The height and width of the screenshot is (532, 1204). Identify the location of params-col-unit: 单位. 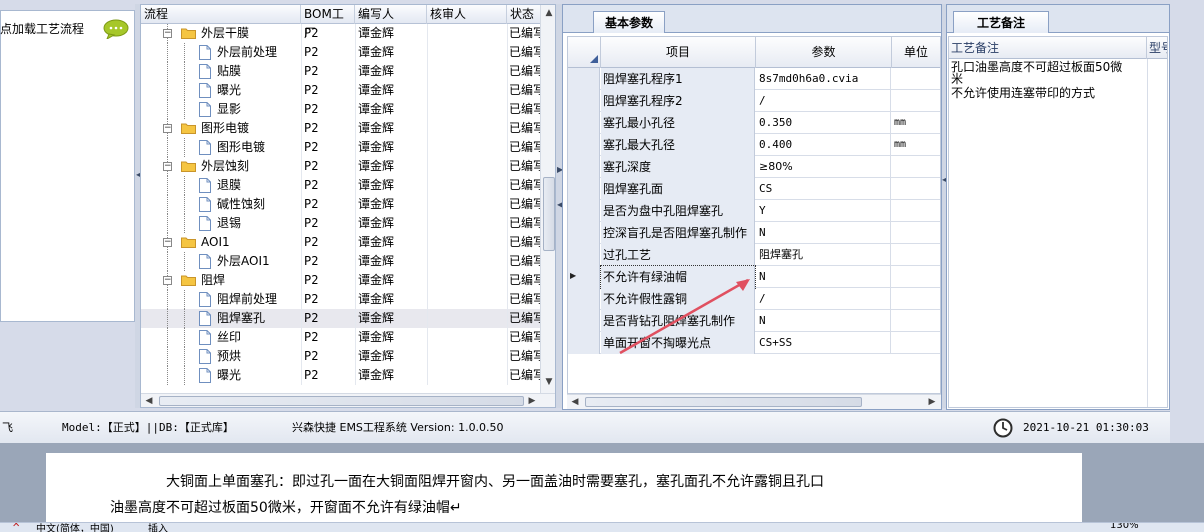
(916, 52).